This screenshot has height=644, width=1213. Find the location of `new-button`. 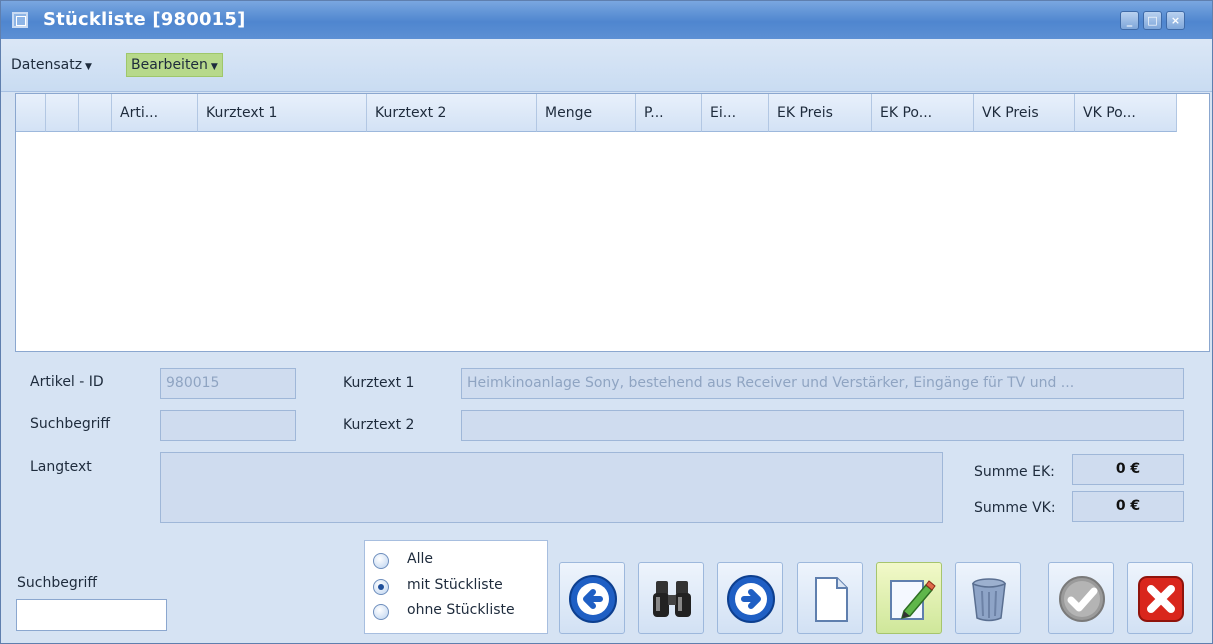

new-button is located at coordinates (830, 598).